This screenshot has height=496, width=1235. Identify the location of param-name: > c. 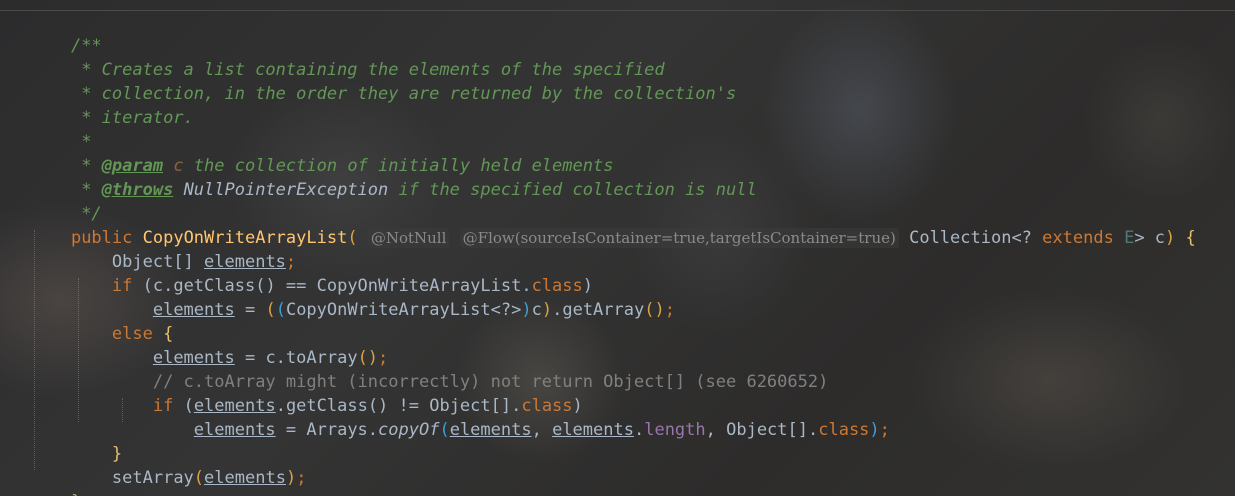
(1149, 238).